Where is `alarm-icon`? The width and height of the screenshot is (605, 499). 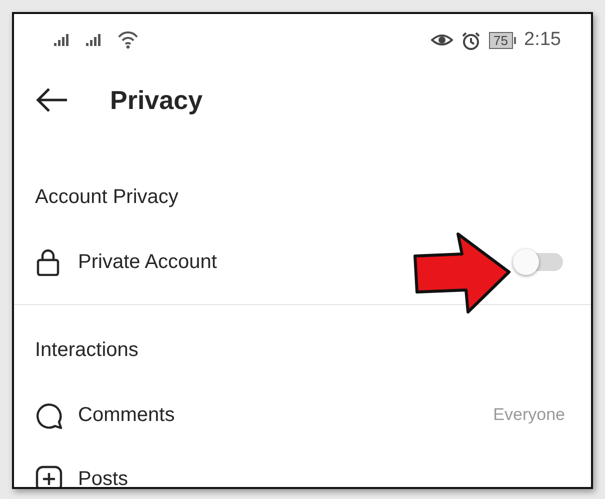 alarm-icon is located at coordinates (470, 40).